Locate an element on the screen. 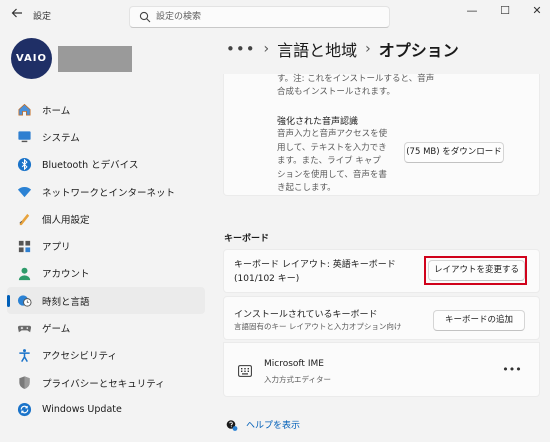  ime-more-options-button: ••• is located at coordinates (512, 371).